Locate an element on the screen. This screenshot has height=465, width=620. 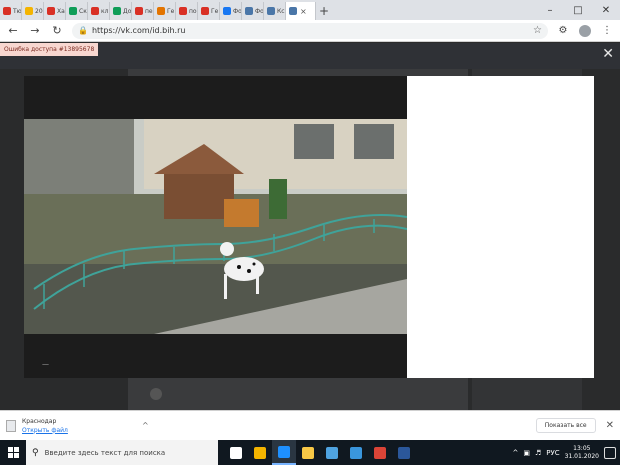
word-icon is located at coordinates (404, 452).